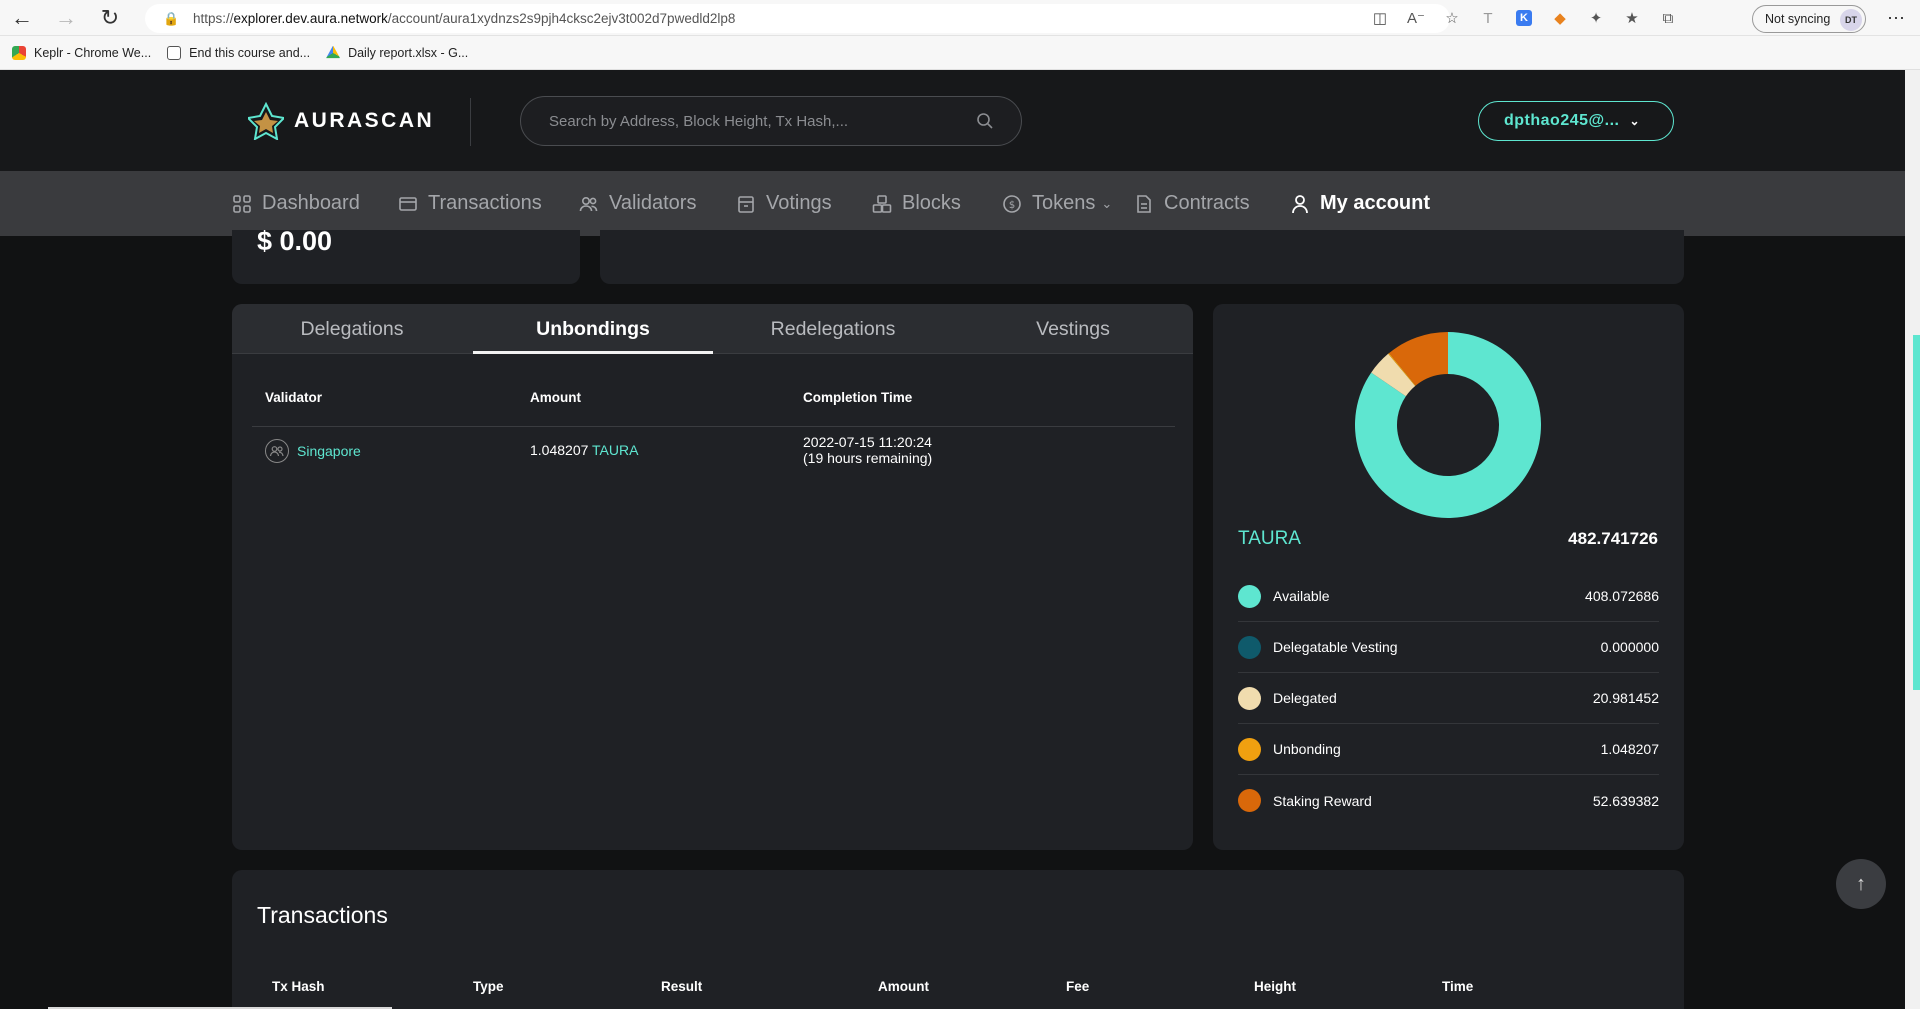 This screenshot has height=1009, width=1920. I want to click on account-info-card, so click(1142, 257).